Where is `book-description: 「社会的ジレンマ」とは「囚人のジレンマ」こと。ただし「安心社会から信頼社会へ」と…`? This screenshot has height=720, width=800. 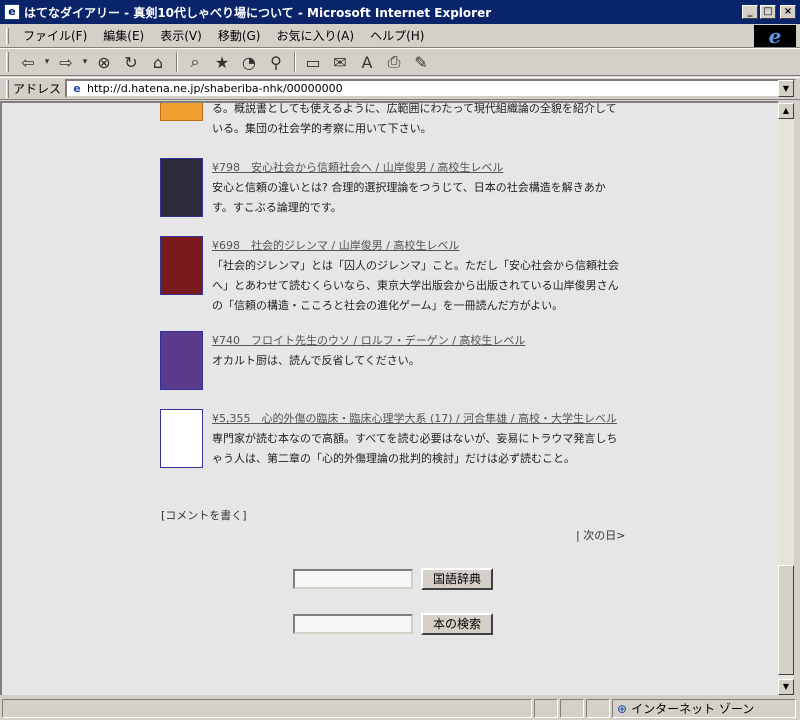 book-description: 「社会的ジレンマ」とは「囚人のジレンマ」こと。ただし「安心社会から信頼社会へ」と… is located at coordinates (415, 285).